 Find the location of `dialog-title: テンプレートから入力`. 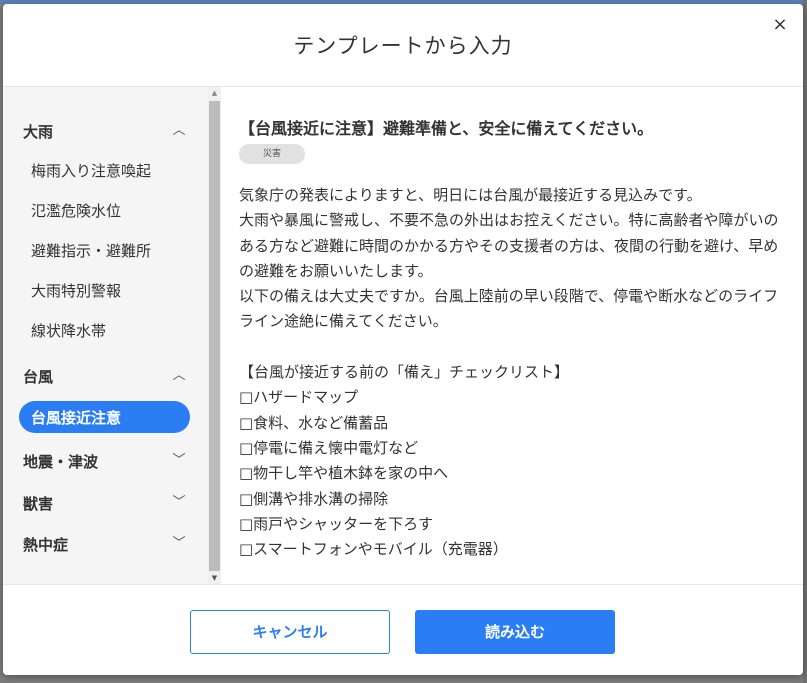

dialog-title: テンプレートから入力 is located at coordinates (403, 46).